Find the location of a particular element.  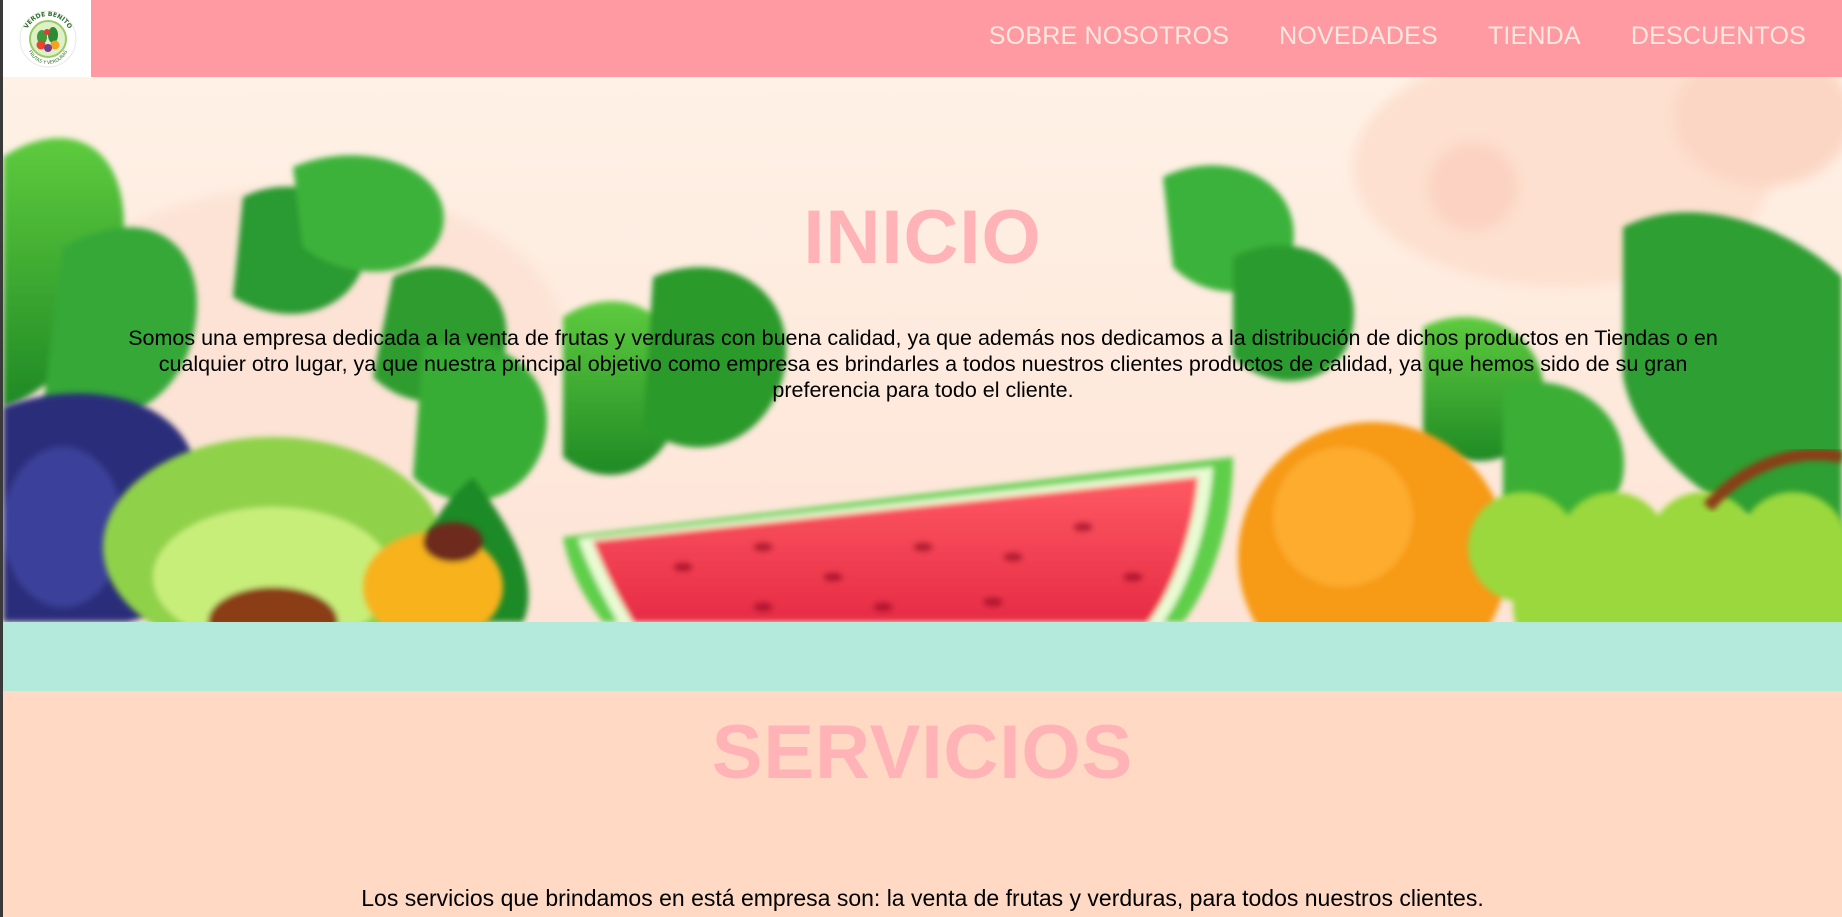

services-title: SERVICIOS is located at coordinates (922, 752).